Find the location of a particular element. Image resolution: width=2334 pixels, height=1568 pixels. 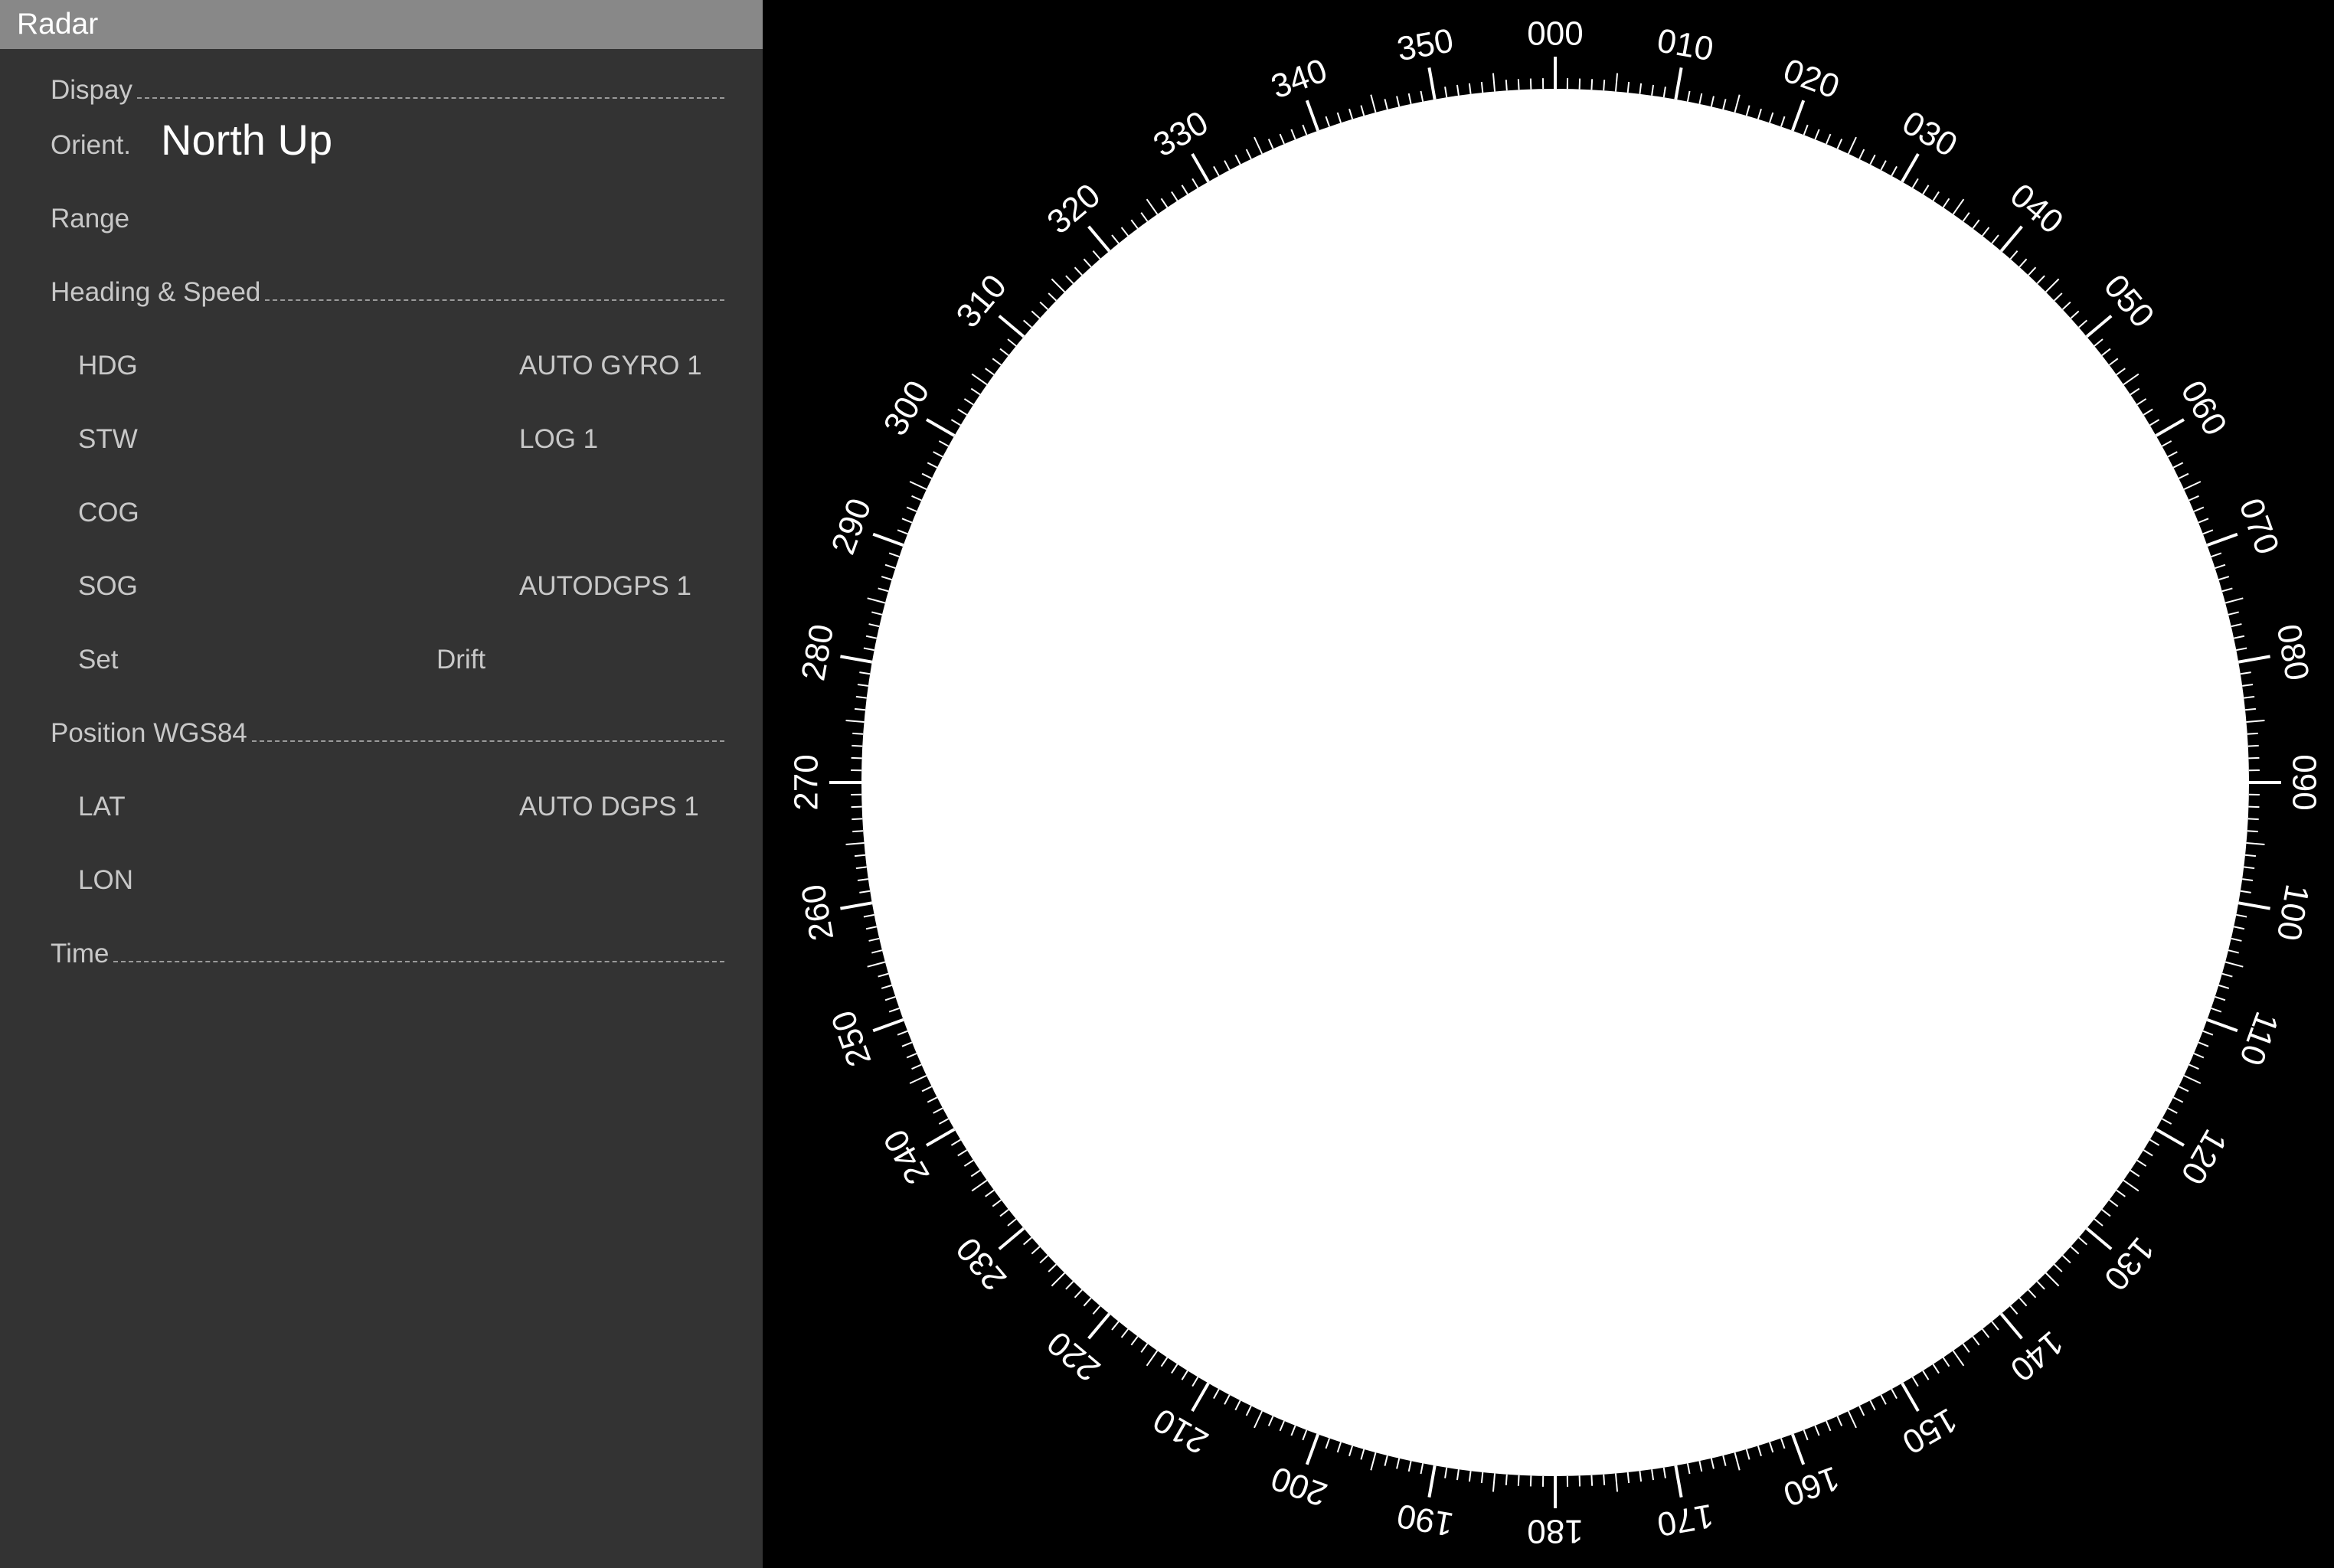

sog-source: AUTODGPS 1 is located at coordinates (605, 586).